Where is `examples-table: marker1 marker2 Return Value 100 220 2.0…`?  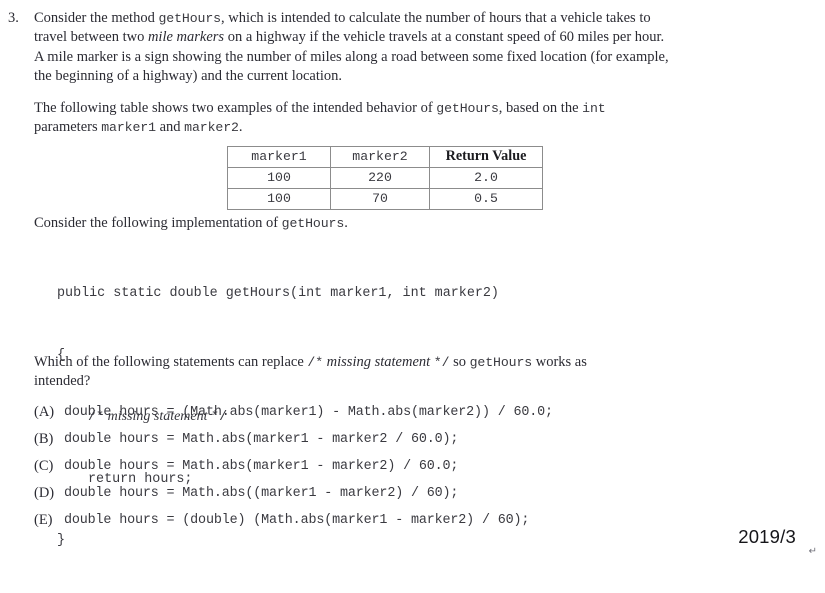
examples-table: marker1 marker2 Return Value 100 220 2.0… is located at coordinates (385, 178).